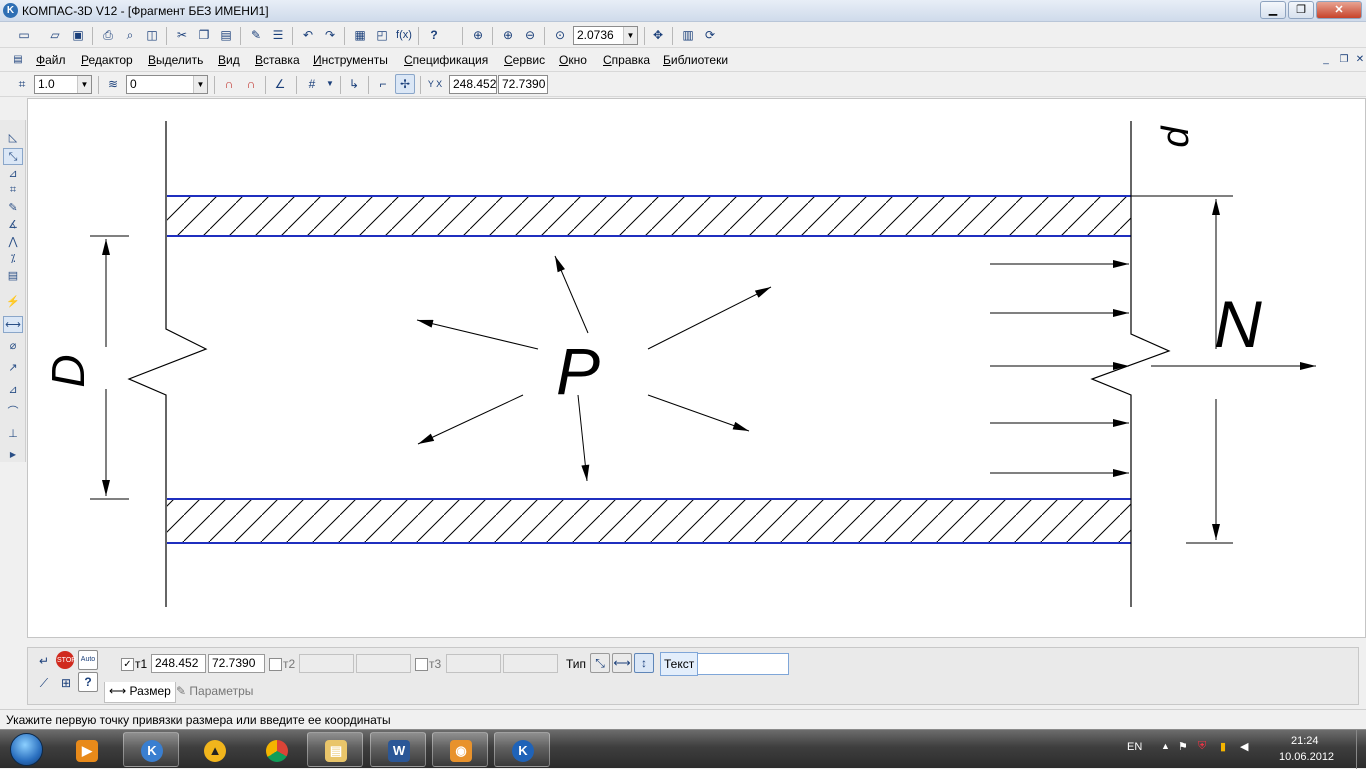  Describe the element at coordinates (276, 749) in the screenshot. I see `taskbar-chrome` at that location.